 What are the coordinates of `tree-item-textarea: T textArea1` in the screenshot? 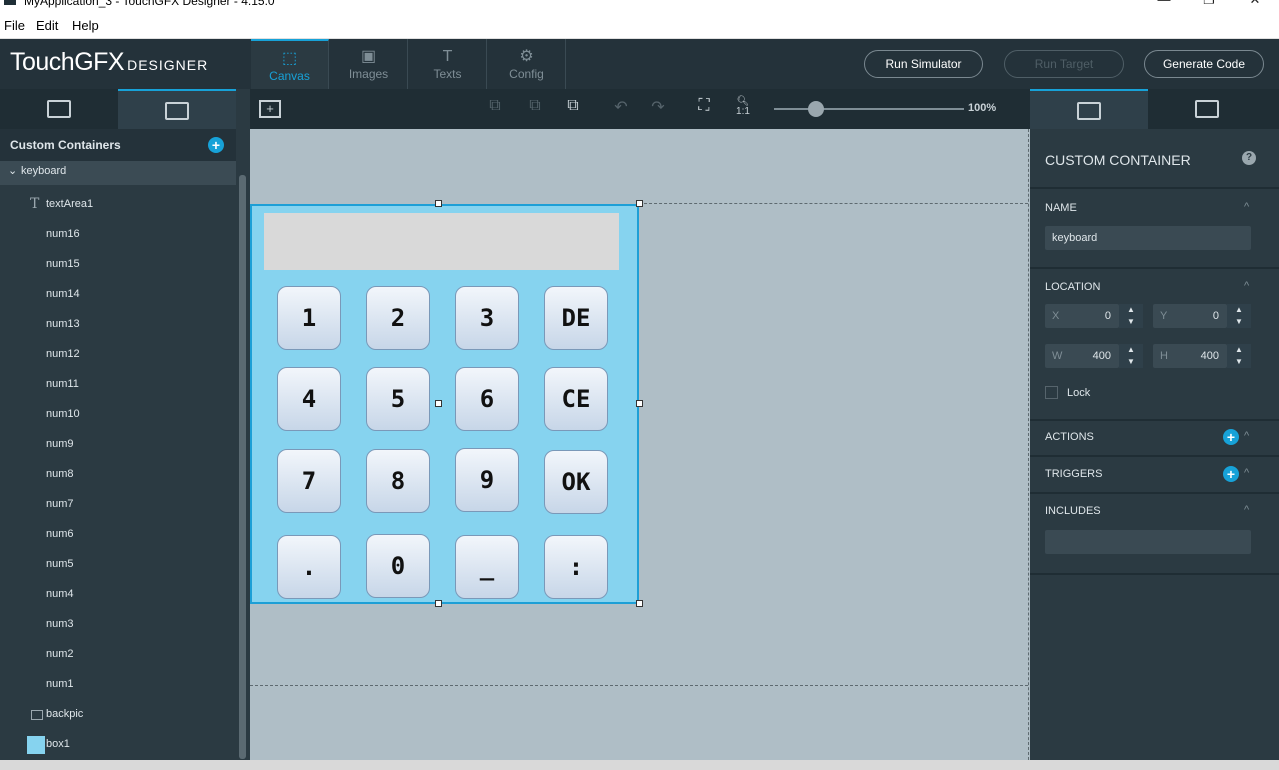 It's located at (118, 205).